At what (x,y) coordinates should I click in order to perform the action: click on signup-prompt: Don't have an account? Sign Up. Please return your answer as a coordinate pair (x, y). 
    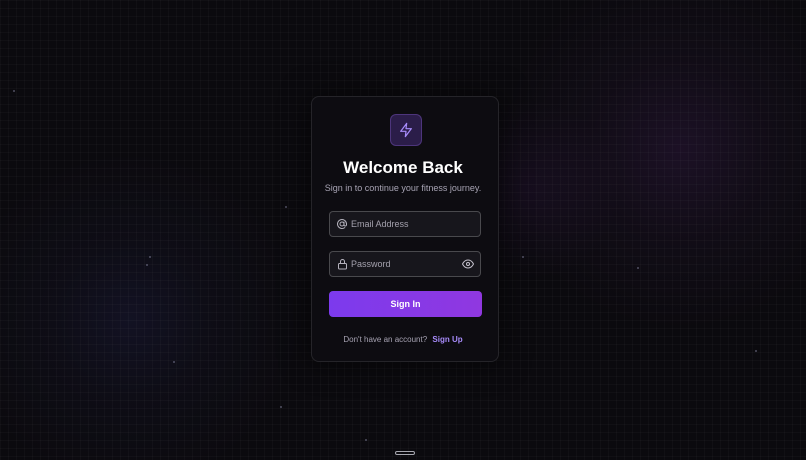
    Looking at the image, I should click on (403, 339).